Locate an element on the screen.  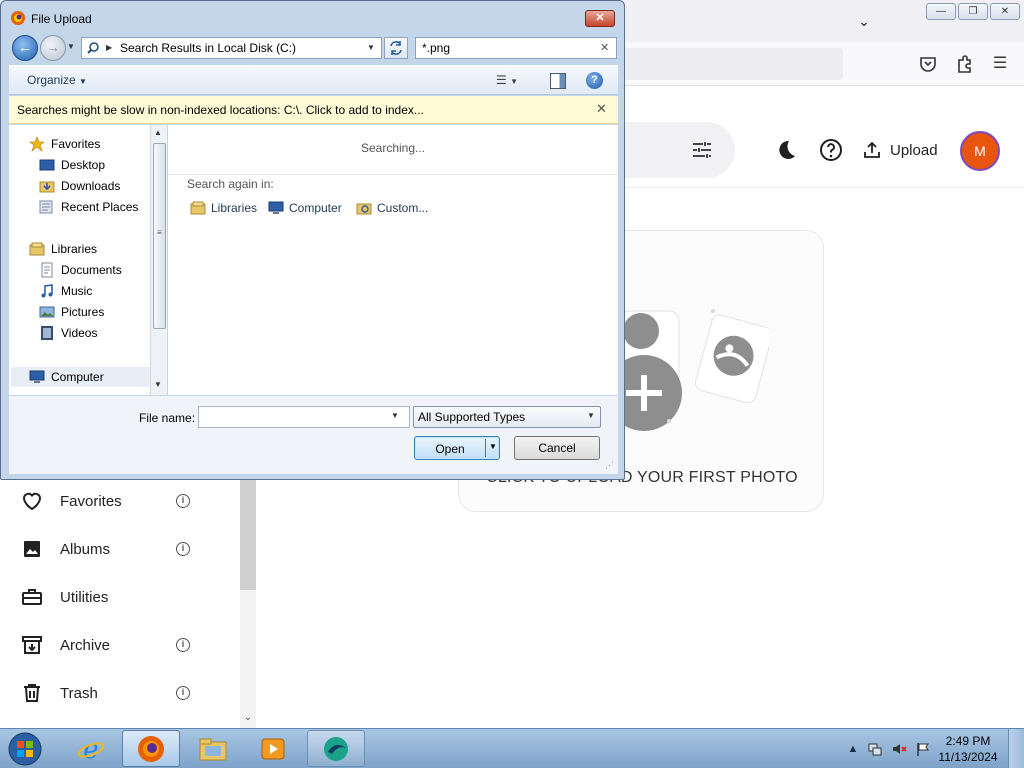
scroll-up-arrow-icon: ▲ is located at coordinates (158, 132).